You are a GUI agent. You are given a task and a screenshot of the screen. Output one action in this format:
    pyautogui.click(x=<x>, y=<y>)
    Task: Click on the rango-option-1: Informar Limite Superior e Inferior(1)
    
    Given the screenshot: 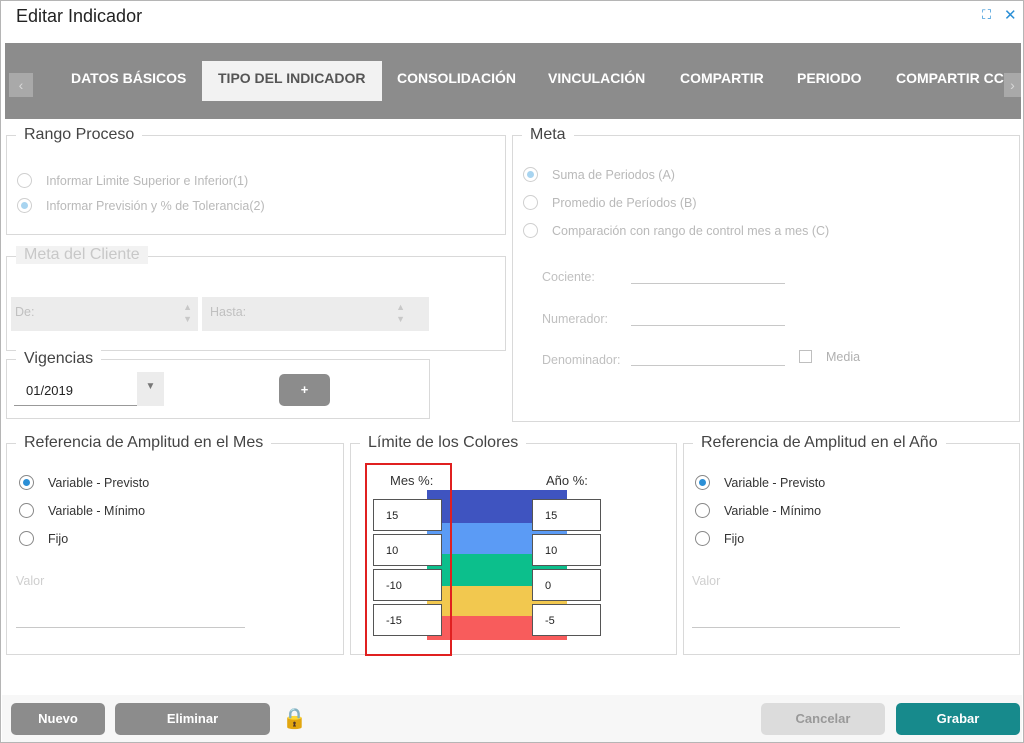 What is the action you would take?
    pyautogui.click(x=132, y=180)
    